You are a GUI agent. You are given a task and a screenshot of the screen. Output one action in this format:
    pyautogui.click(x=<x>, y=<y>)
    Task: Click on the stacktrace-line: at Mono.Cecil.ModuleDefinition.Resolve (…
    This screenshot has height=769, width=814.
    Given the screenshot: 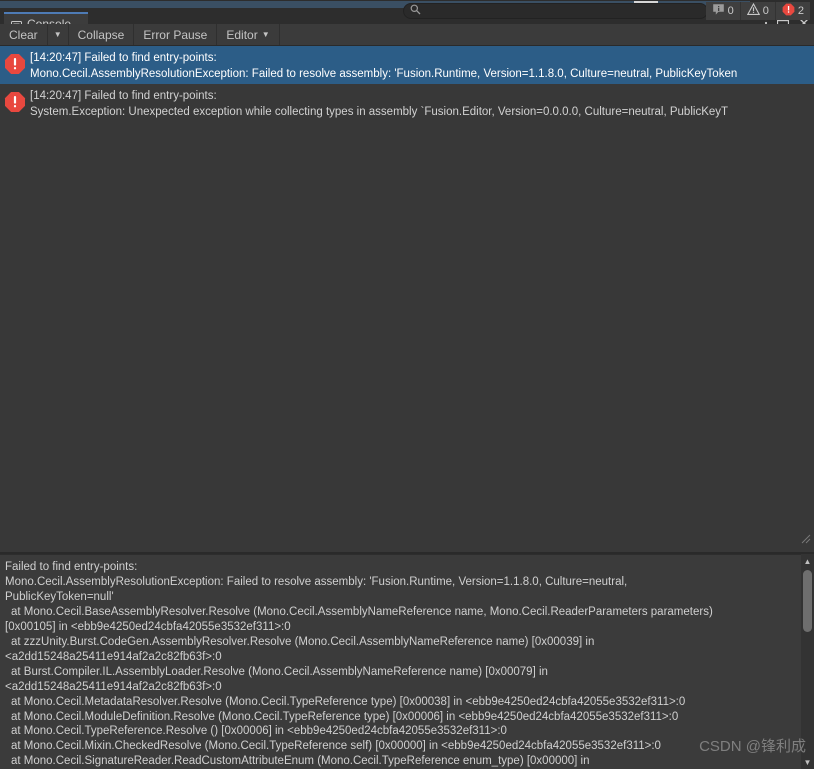 What is the action you would take?
    pyautogui.click(x=345, y=716)
    